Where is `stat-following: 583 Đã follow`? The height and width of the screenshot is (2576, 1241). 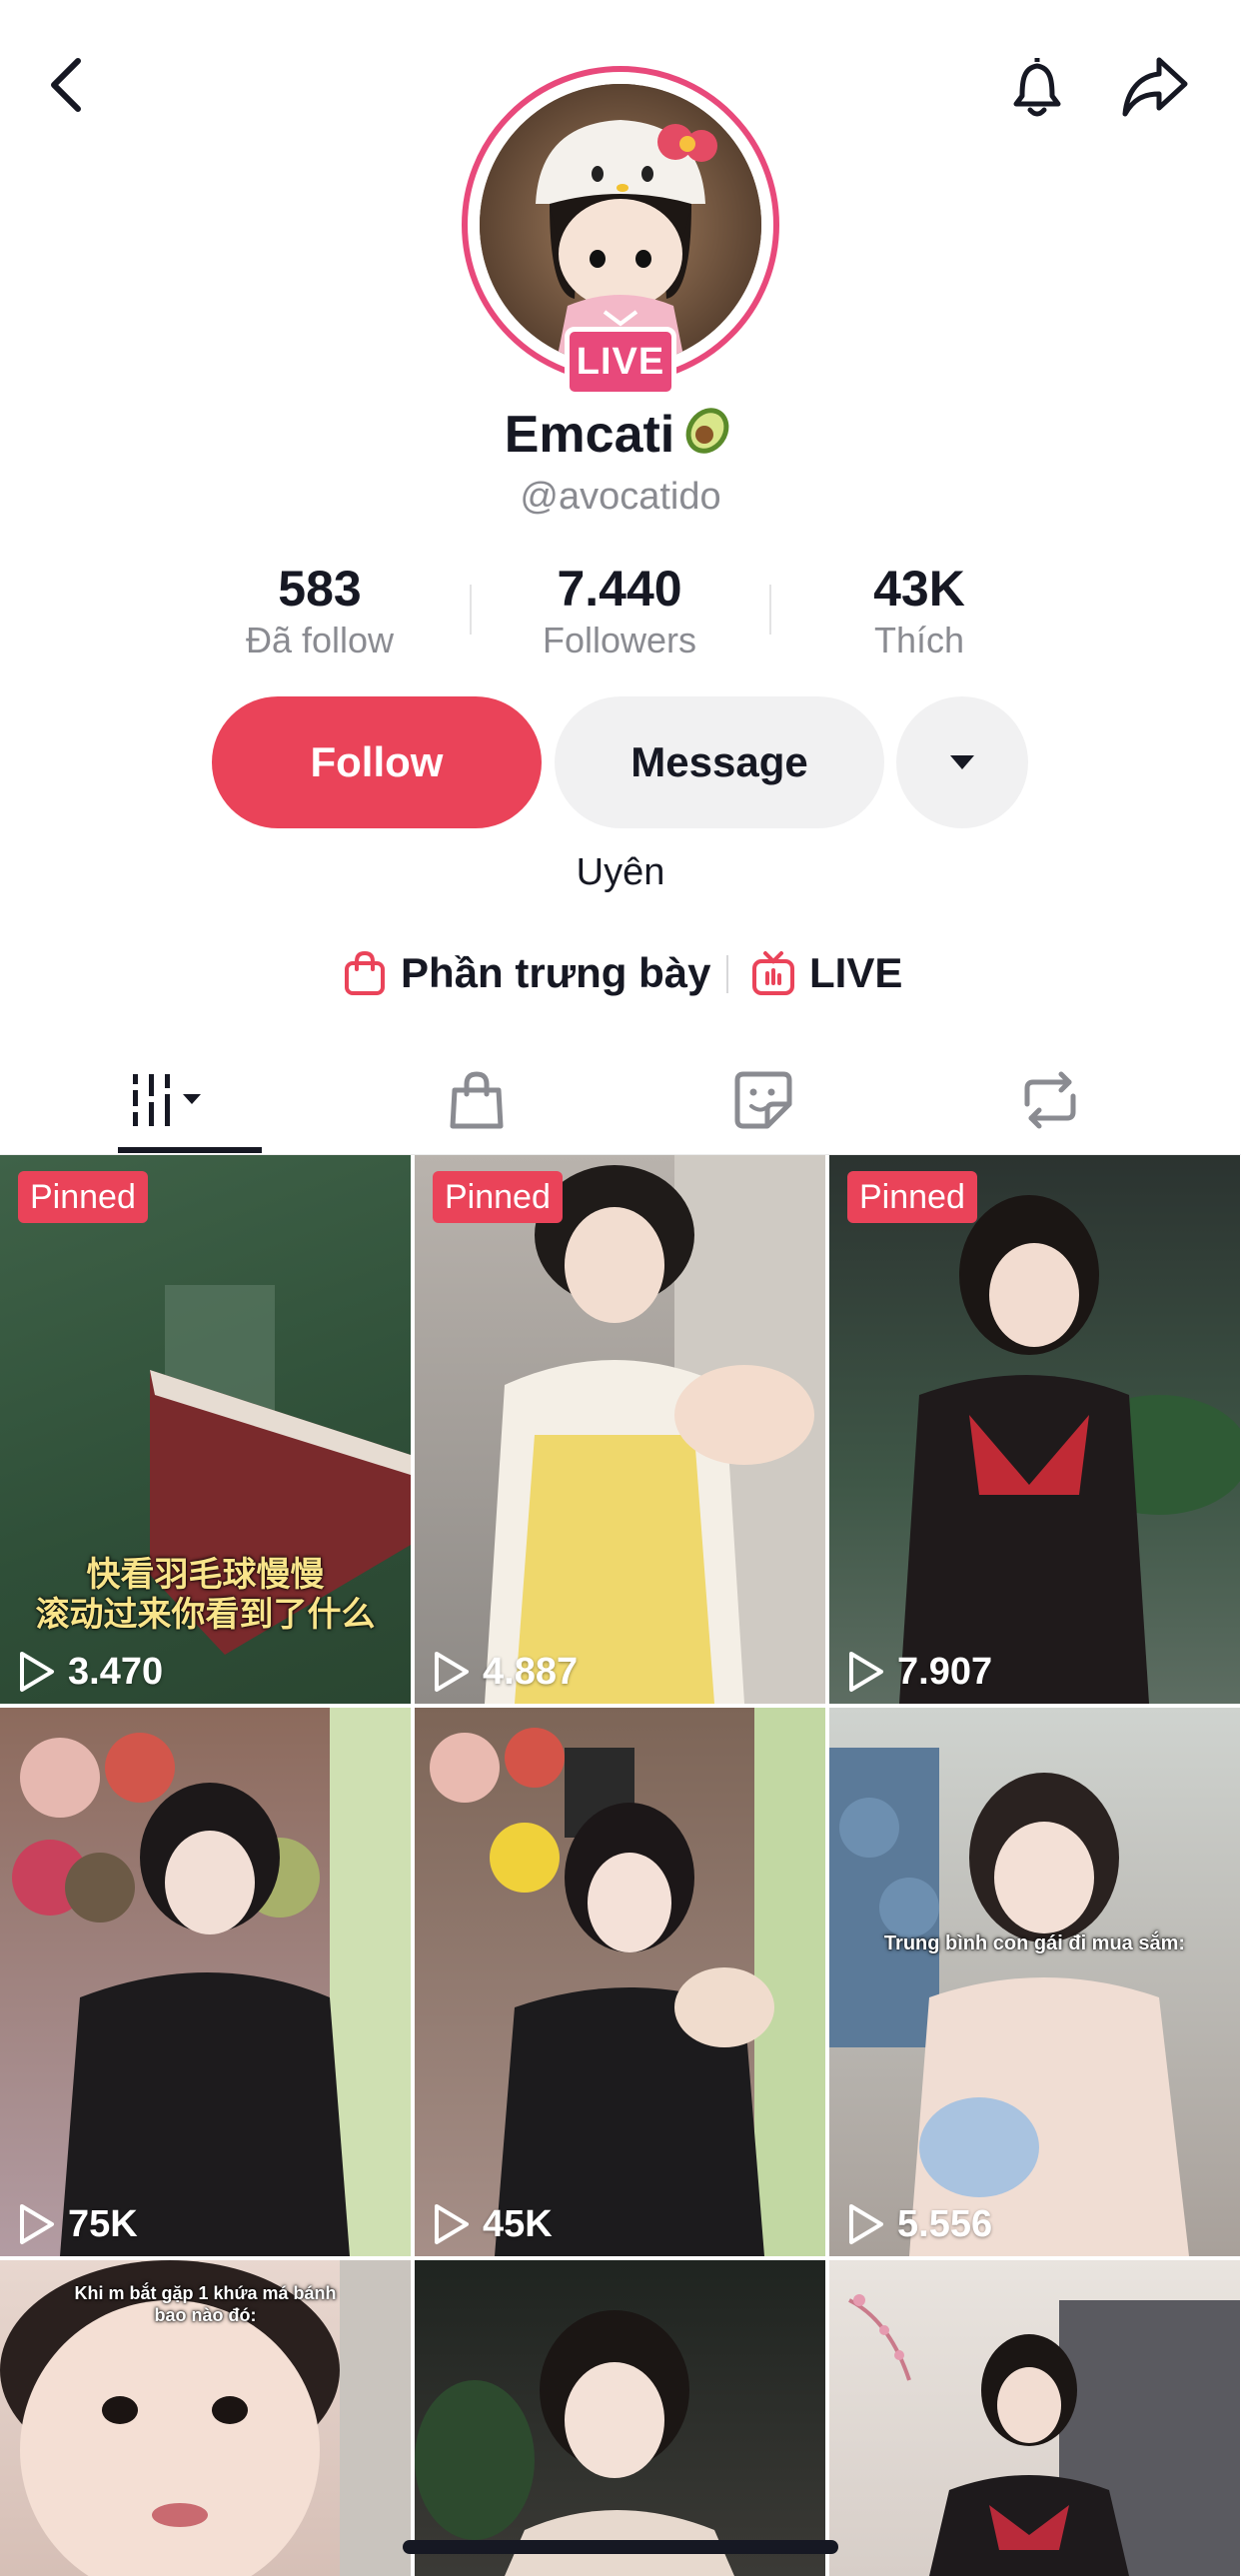 stat-following: 583 Đã follow is located at coordinates (320, 611).